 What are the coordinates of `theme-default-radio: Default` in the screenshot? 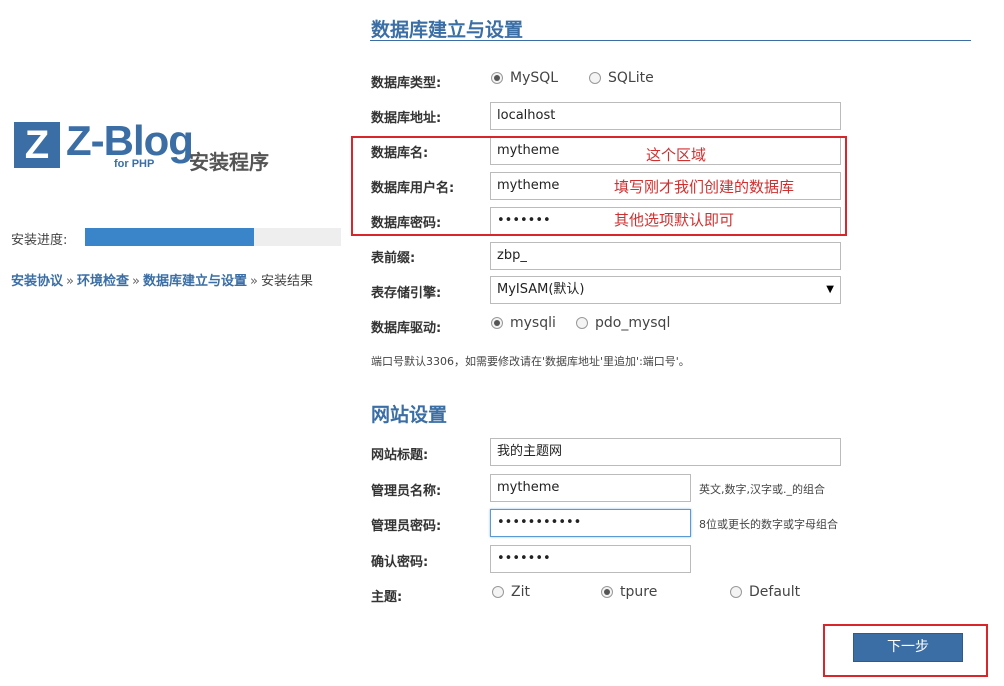 It's located at (765, 592).